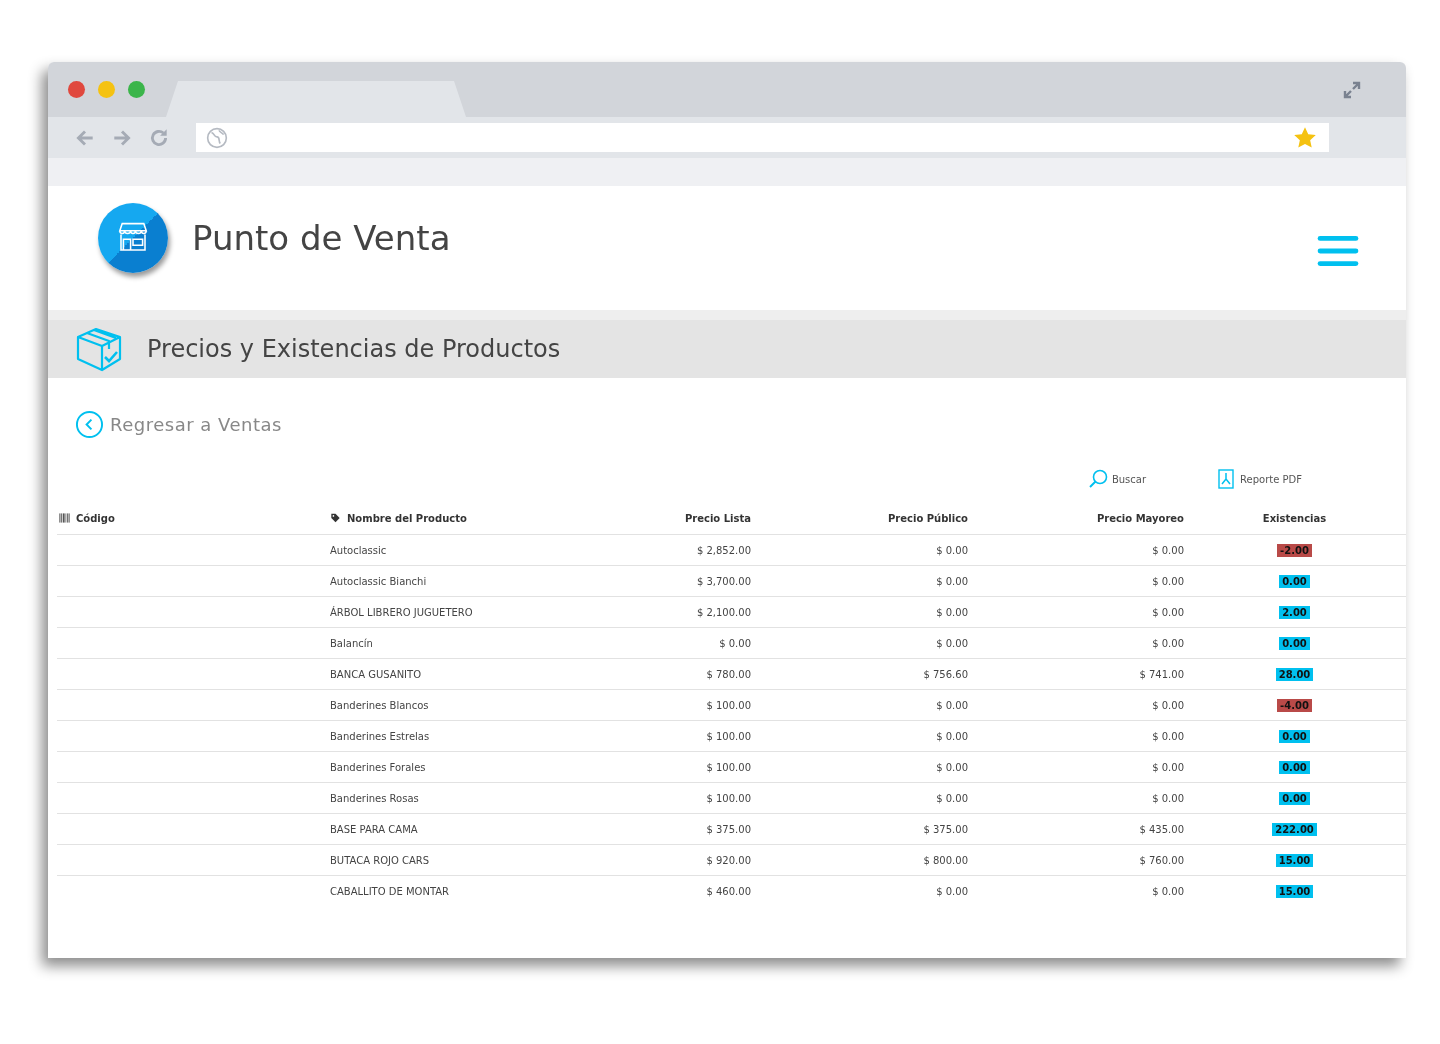 The image size is (1440, 1044). Describe the element at coordinates (1352, 90) in the screenshot. I see `expand-icon` at that location.